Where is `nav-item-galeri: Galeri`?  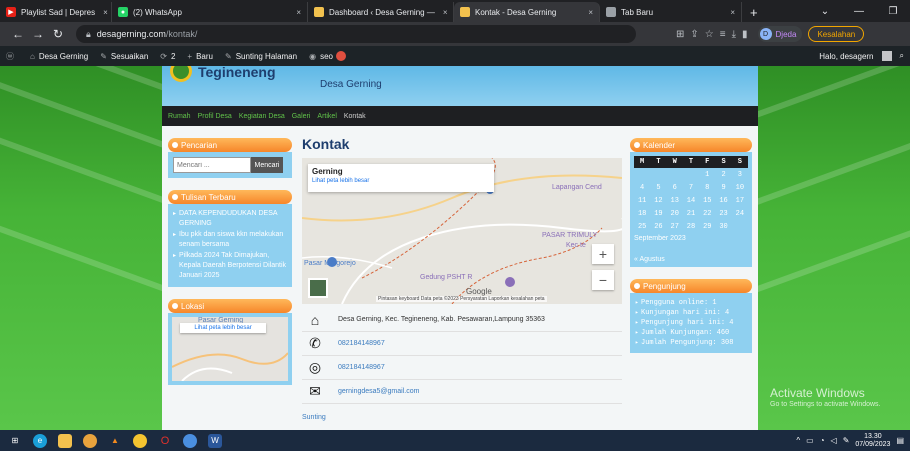 nav-item-galeri: Galeri is located at coordinates (301, 116).